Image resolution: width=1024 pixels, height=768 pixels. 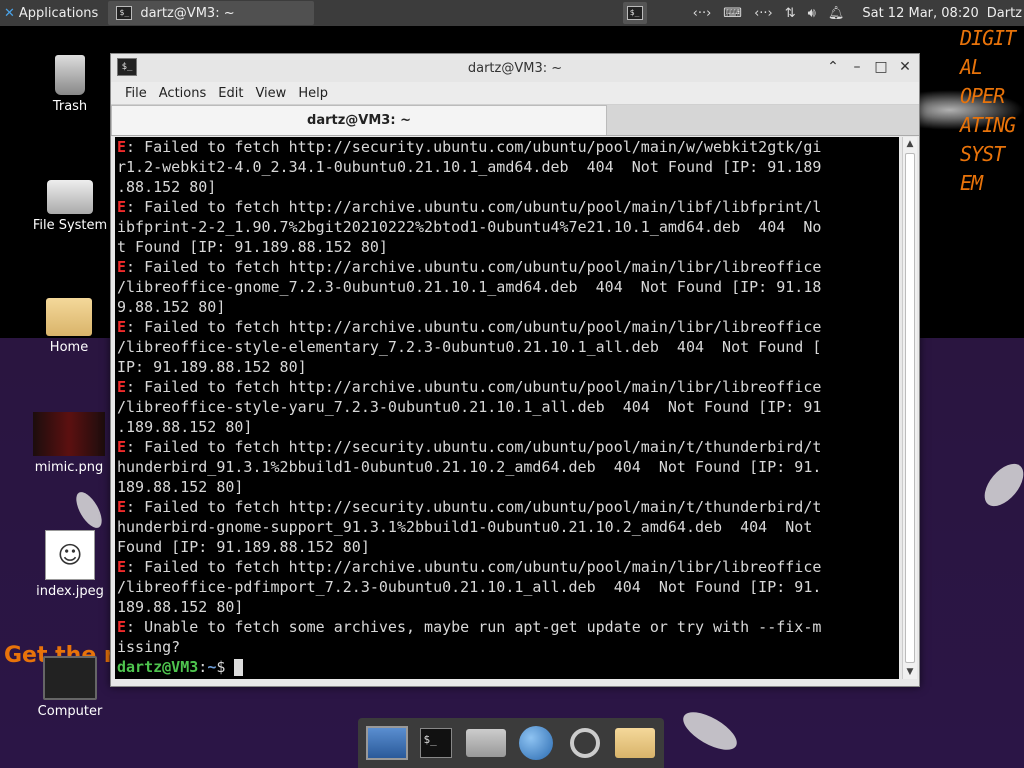 What do you see at coordinates (70, 564) in the screenshot?
I see `desktop-icon-index-jpeg: ☺ index.jpeg` at bounding box center [70, 564].